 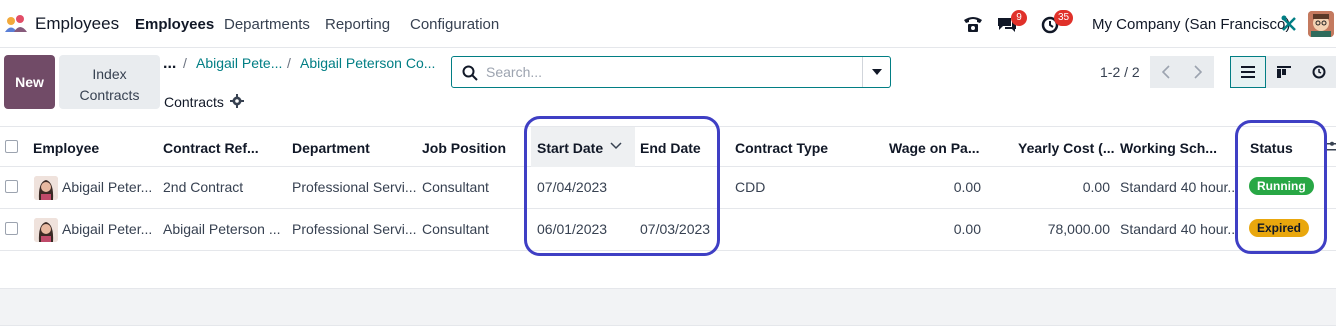 What do you see at coordinates (750, 187) in the screenshot?
I see `cell-contract-type: CDD` at bounding box center [750, 187].